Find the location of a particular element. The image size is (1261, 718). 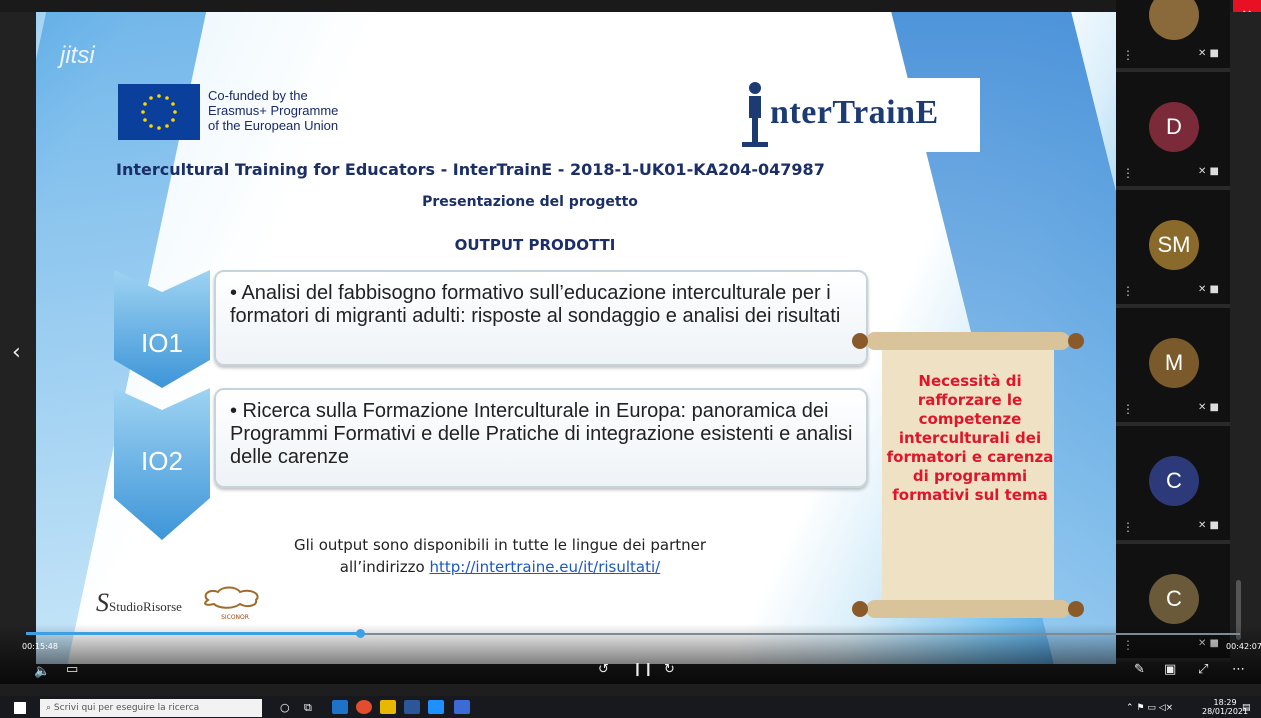

participant-tile: C ⋮ ✕ ■ is located at coordinates (1173, 485).